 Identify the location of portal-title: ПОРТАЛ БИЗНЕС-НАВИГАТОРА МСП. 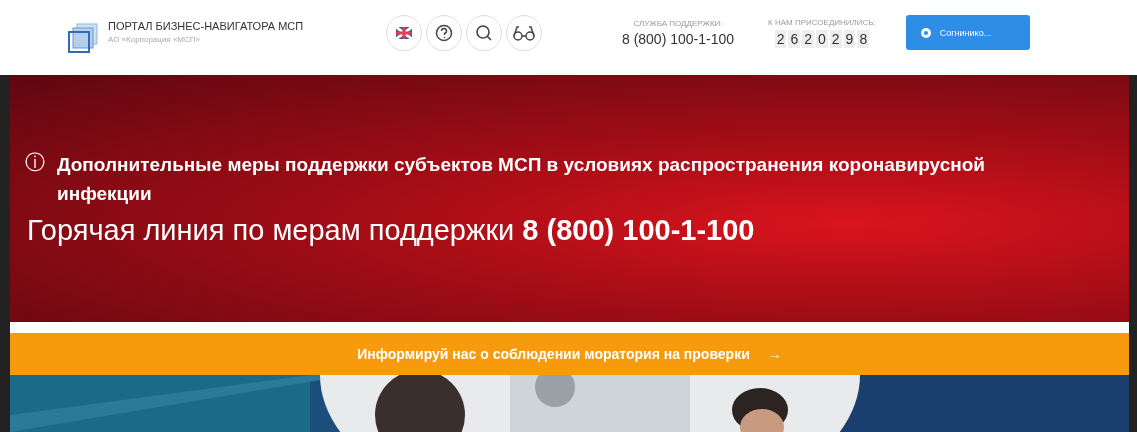
(206, 25).